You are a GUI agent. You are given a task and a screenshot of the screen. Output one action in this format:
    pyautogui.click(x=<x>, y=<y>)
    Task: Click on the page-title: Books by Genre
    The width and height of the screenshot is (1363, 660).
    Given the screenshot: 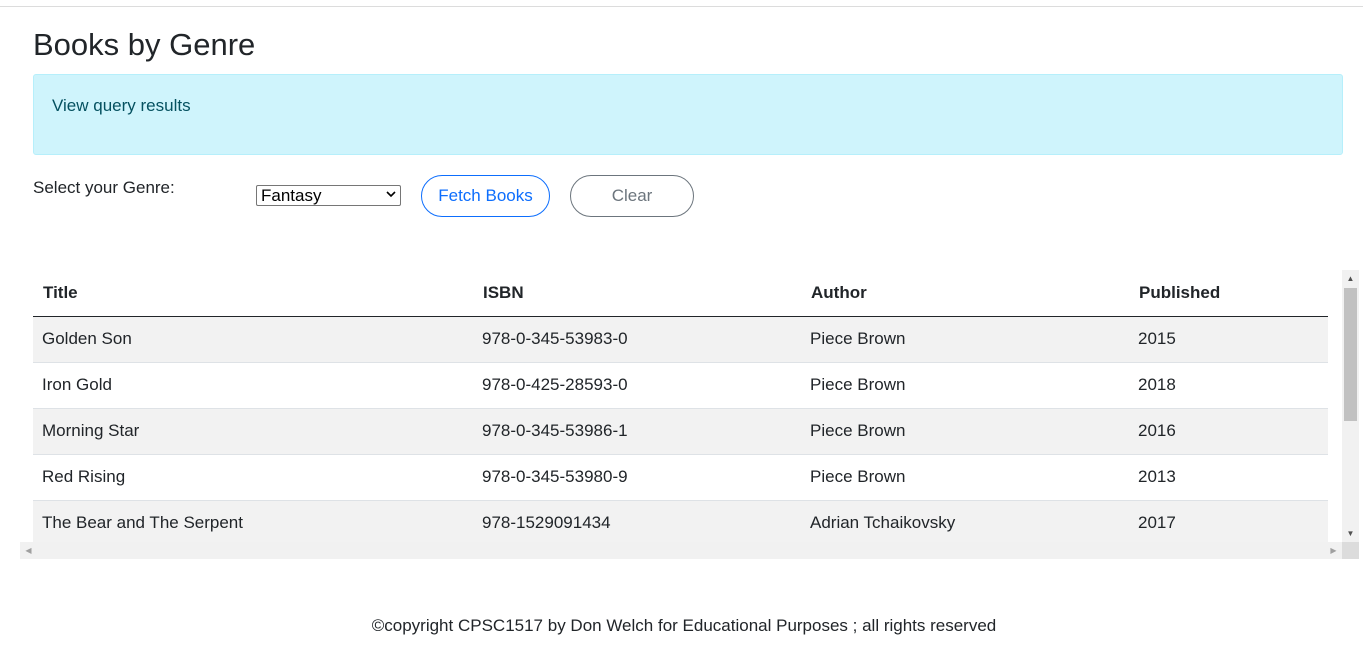 What is the action you would take?
    pyautogui.click(x=144, y=44)
    